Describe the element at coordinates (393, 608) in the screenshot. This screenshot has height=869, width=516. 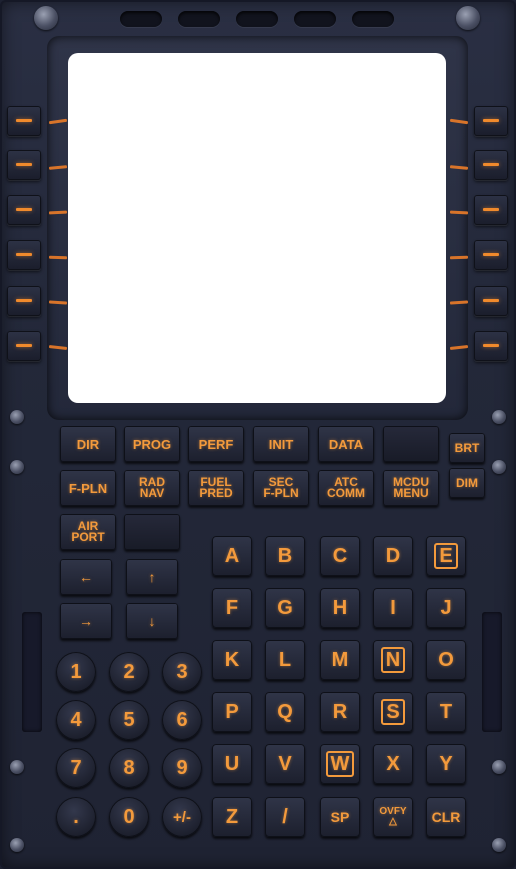
I see `key-i: I` at that location.